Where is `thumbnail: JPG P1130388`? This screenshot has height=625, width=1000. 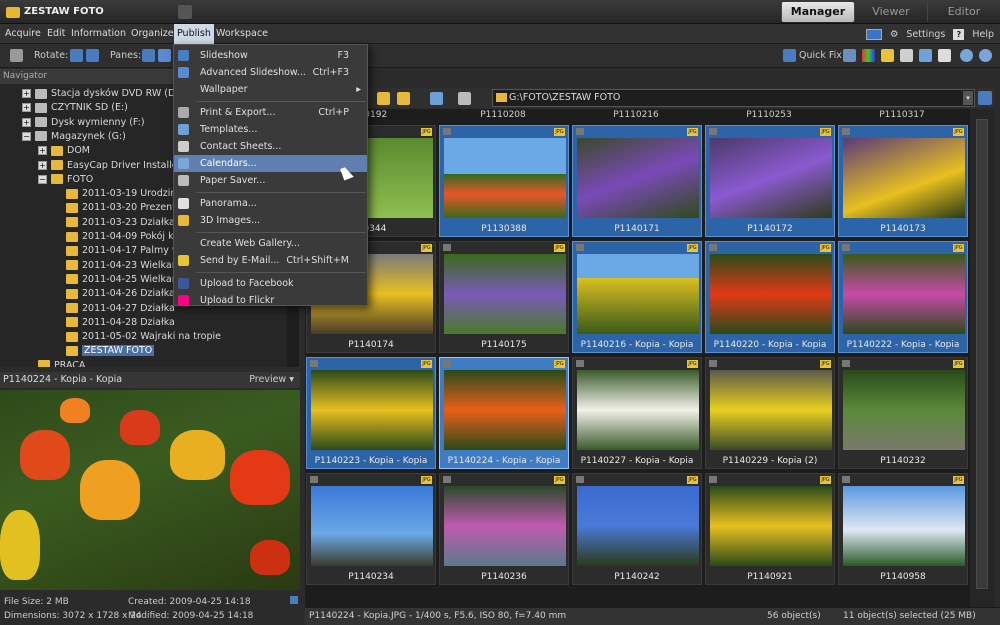
thumbnail: JPG P1130388 is located at coordinates (504, 181).